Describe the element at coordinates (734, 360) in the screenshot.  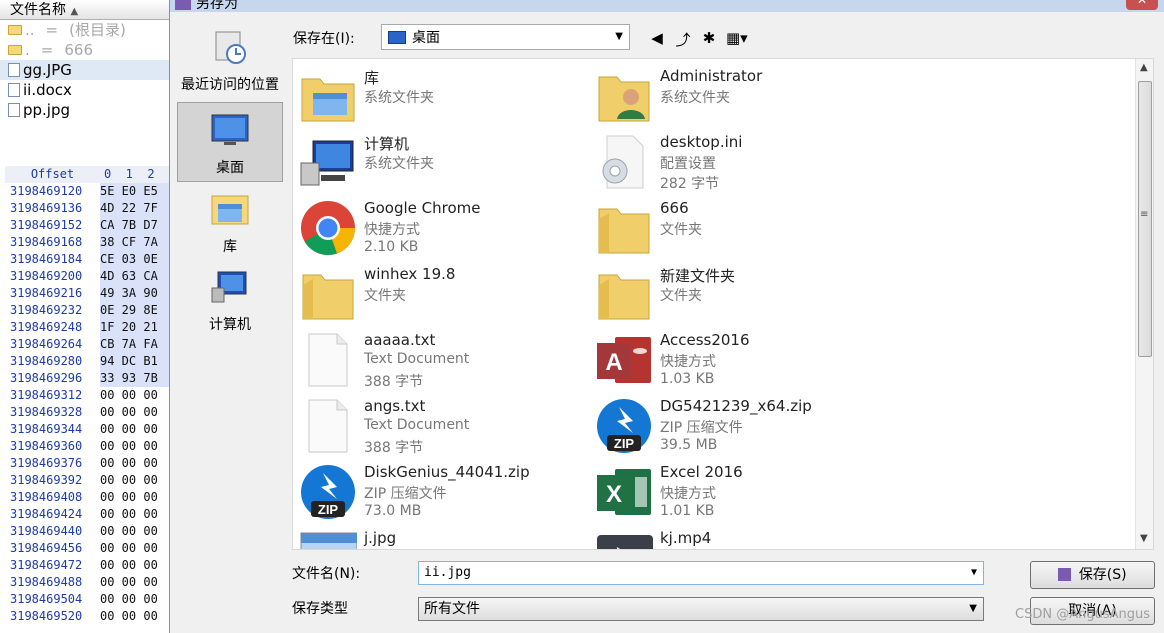
I see `file-item: A Access2016 快捷方式 1.03 KB` at that location.